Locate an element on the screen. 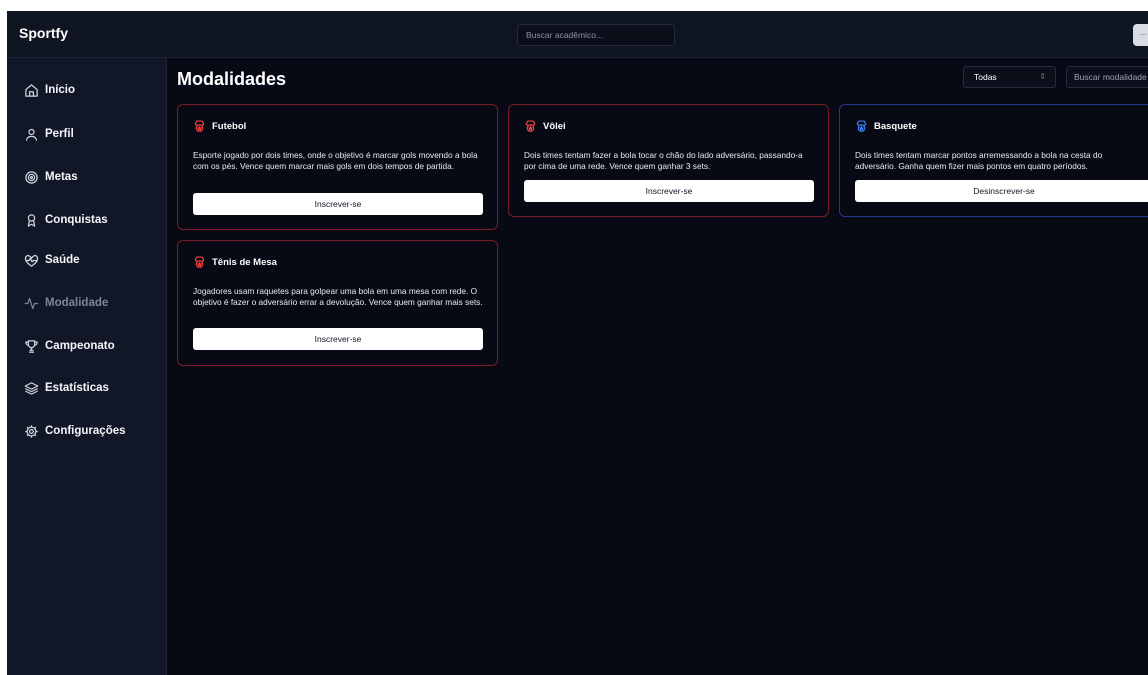 Image resolution: width=1148 pixels, height=675 pixels. sidebar-item-perfil: Perfil is located at coordinates (86, 135).